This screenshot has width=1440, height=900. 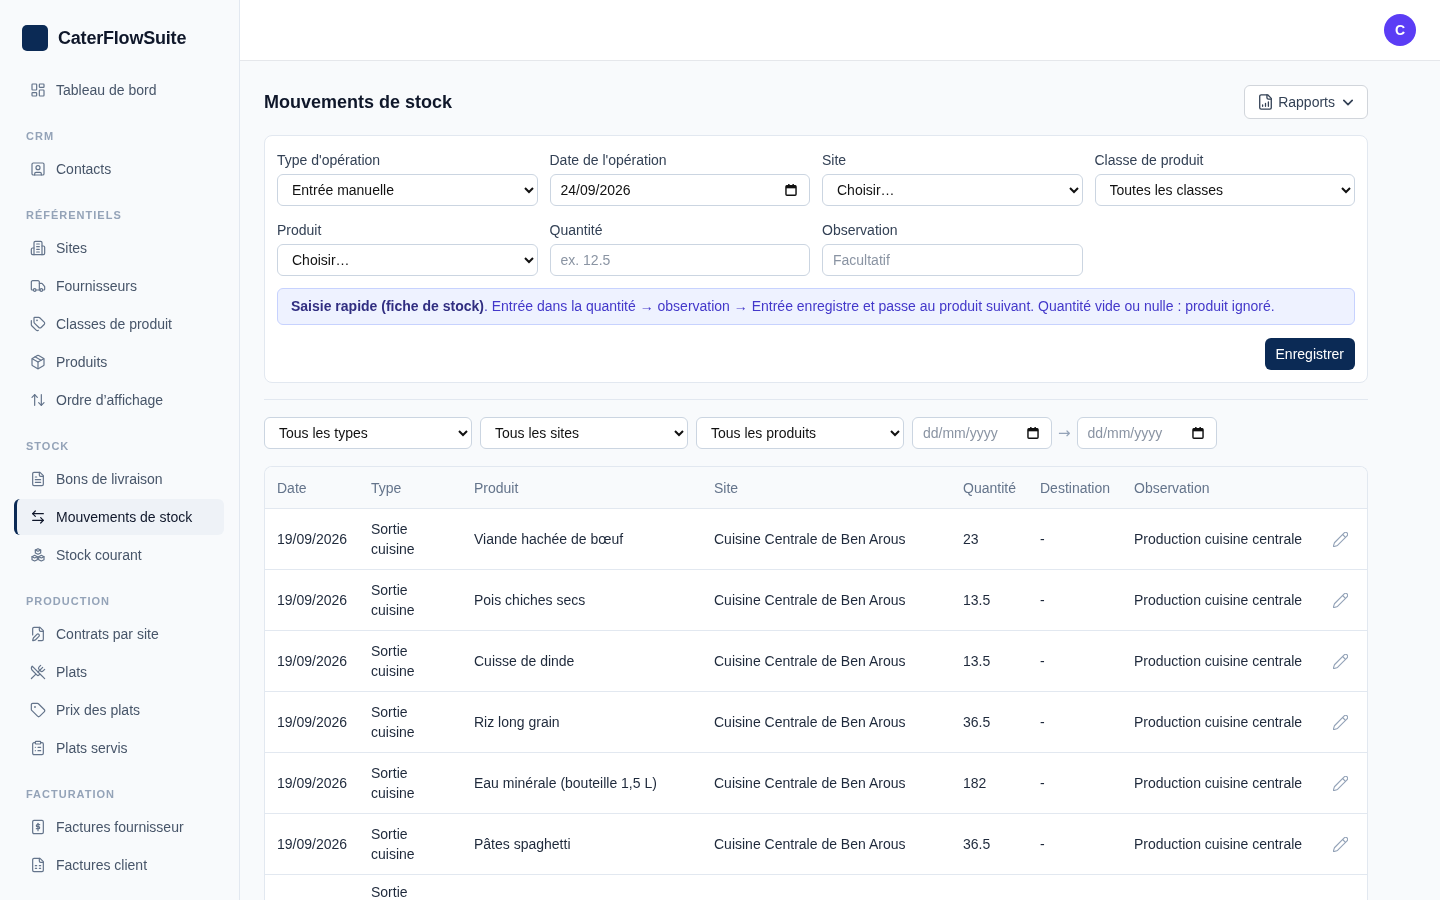 I want to click on tag-icon, so click(x=38, y=710).